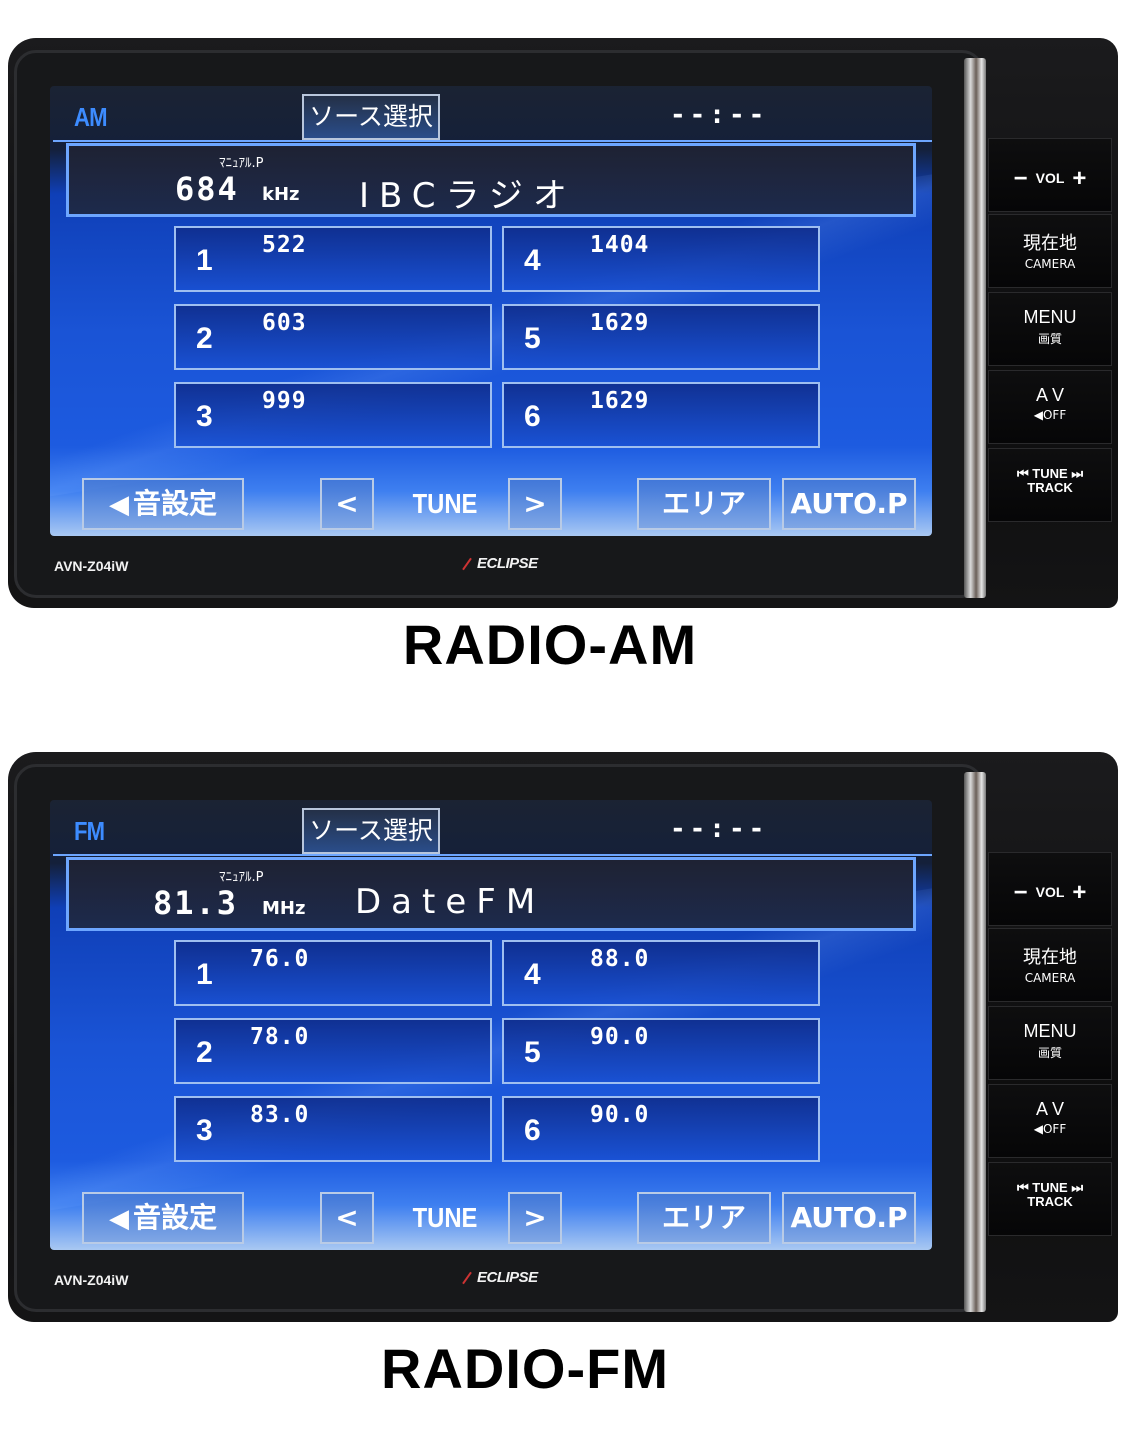 The image size is (1130, 1440). I want to click on preset-frequency: 522, so click(284, 245).